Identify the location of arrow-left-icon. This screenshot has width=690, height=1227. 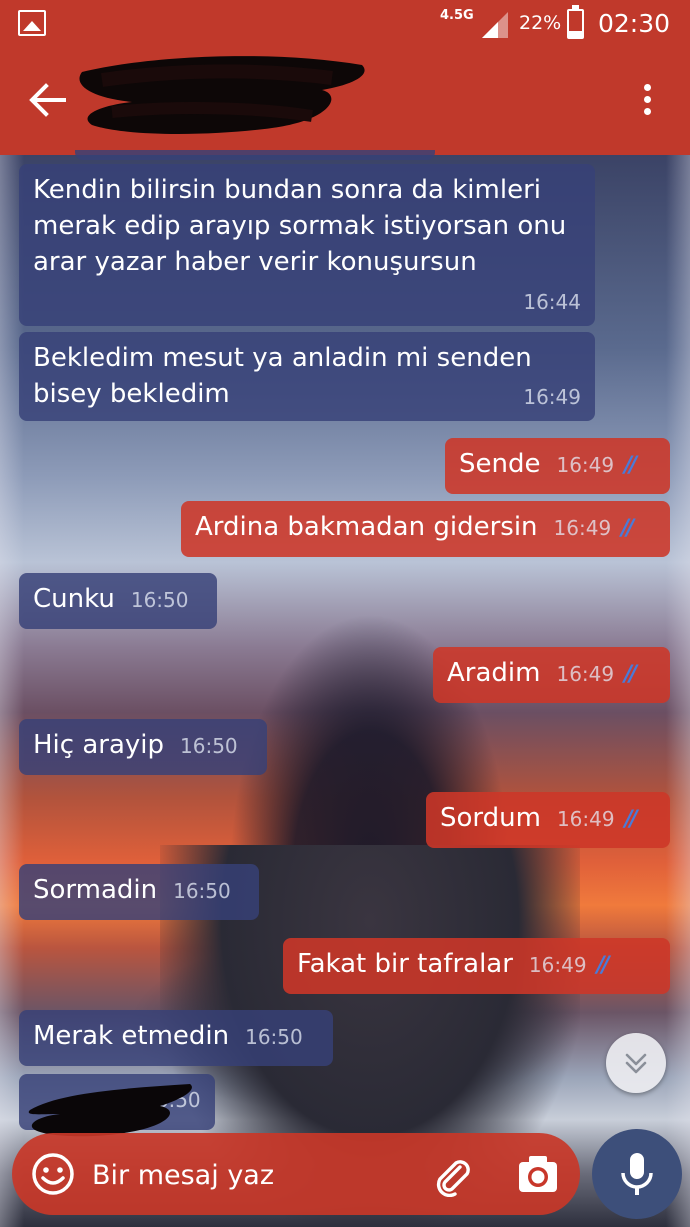
(48, 100).